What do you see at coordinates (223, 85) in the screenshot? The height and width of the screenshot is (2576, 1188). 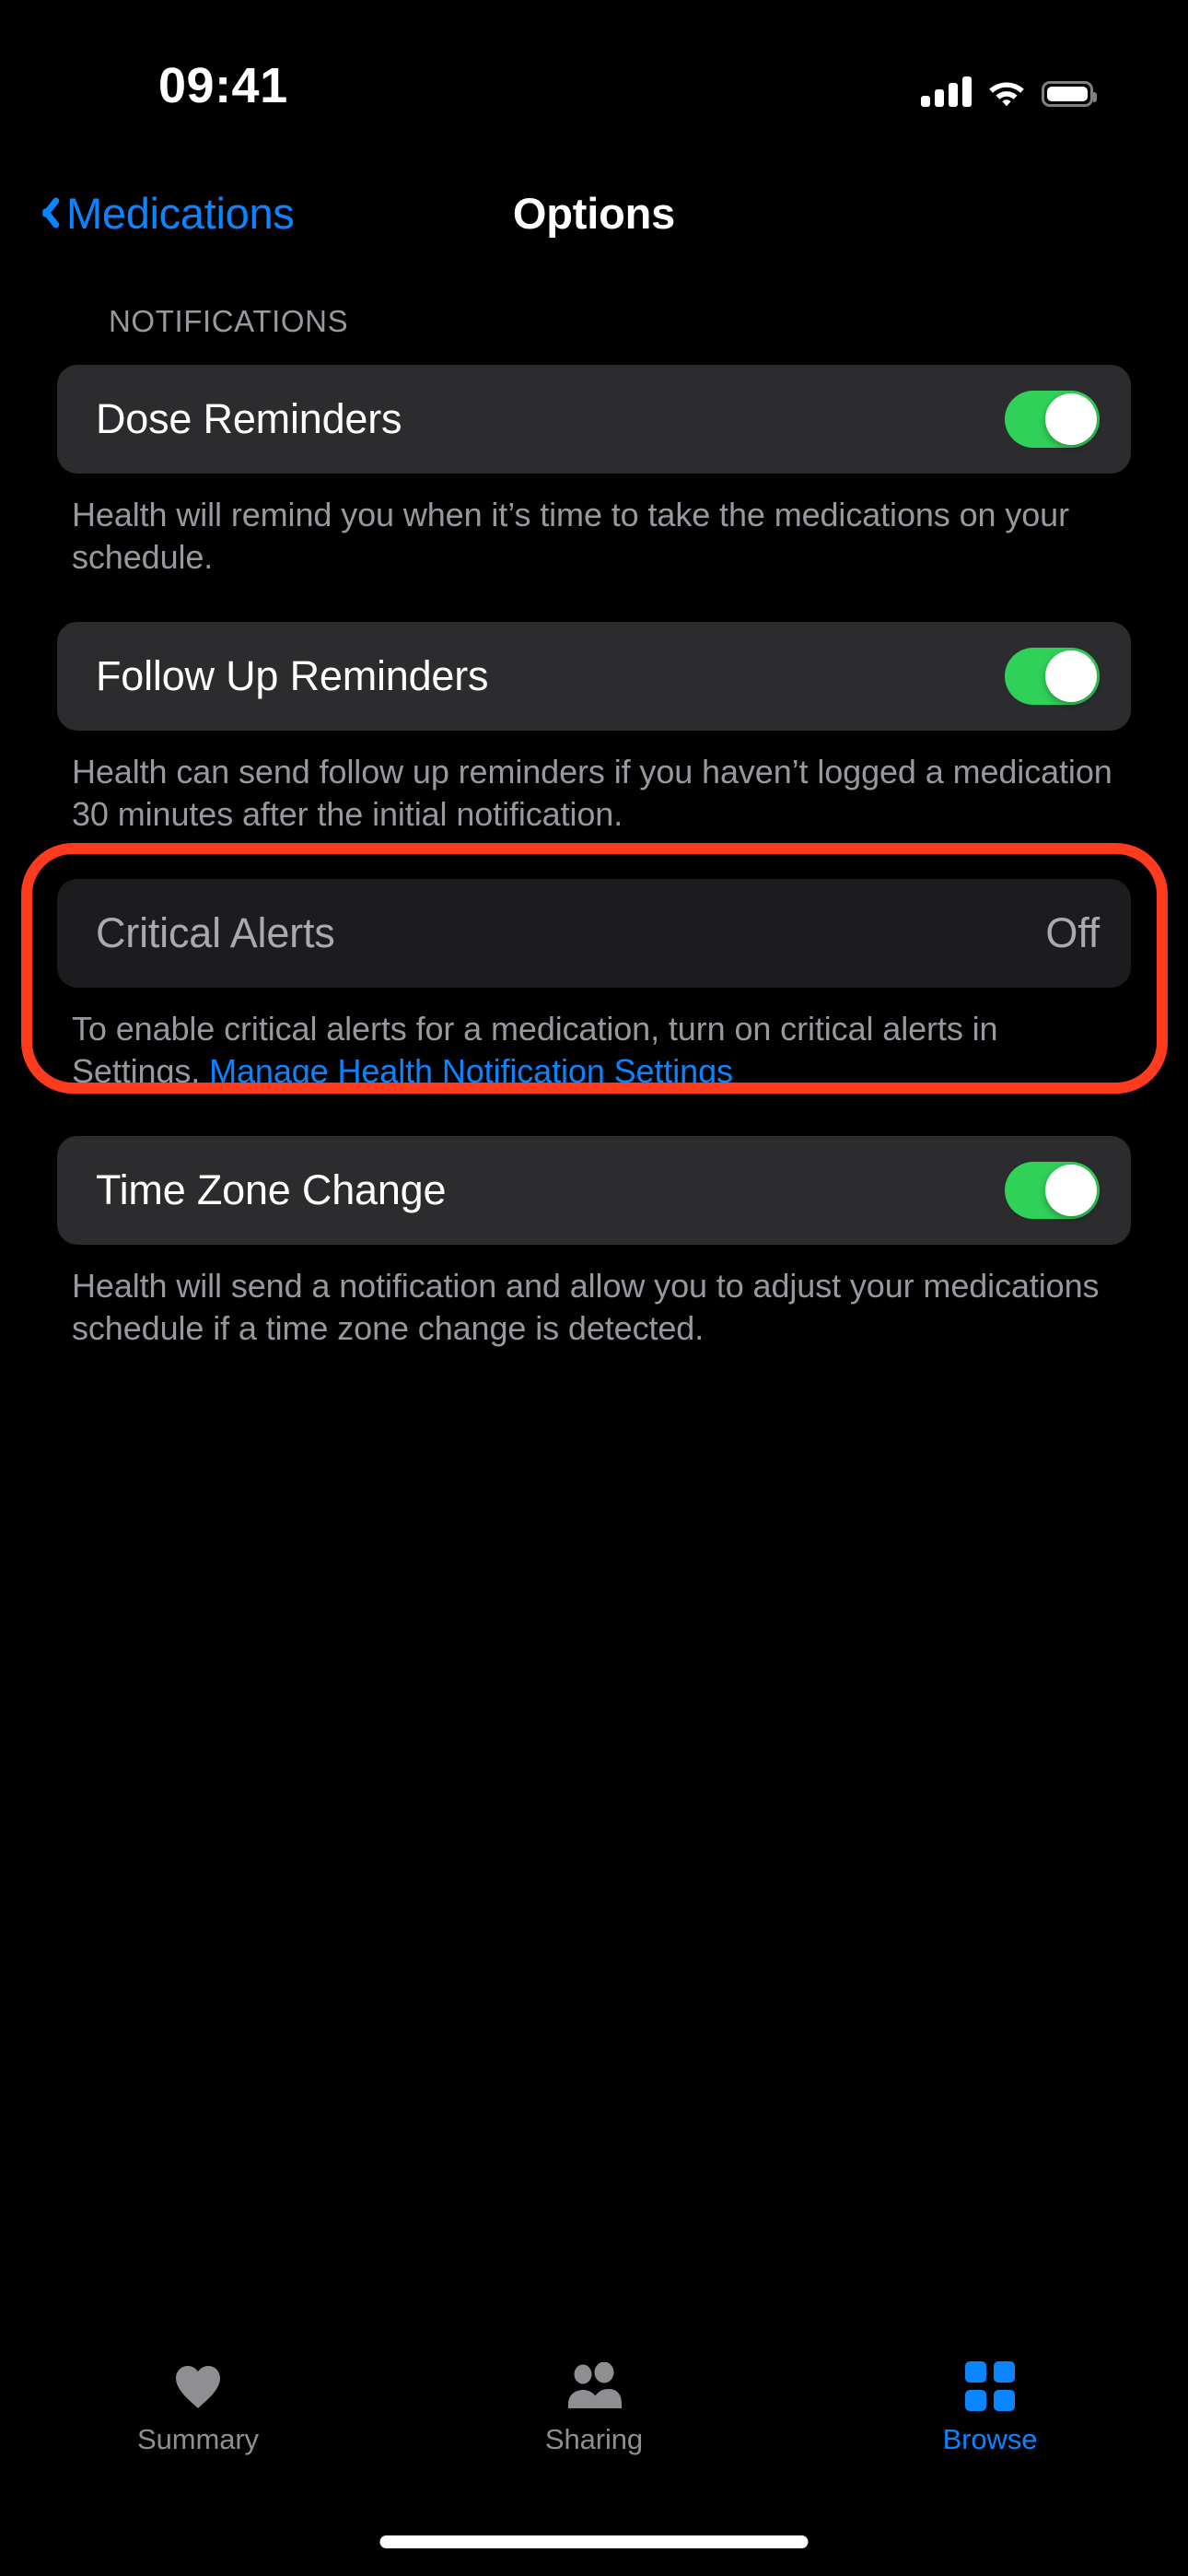 I see `status-bar-time: 09:41` at bounding box center [223, 85].